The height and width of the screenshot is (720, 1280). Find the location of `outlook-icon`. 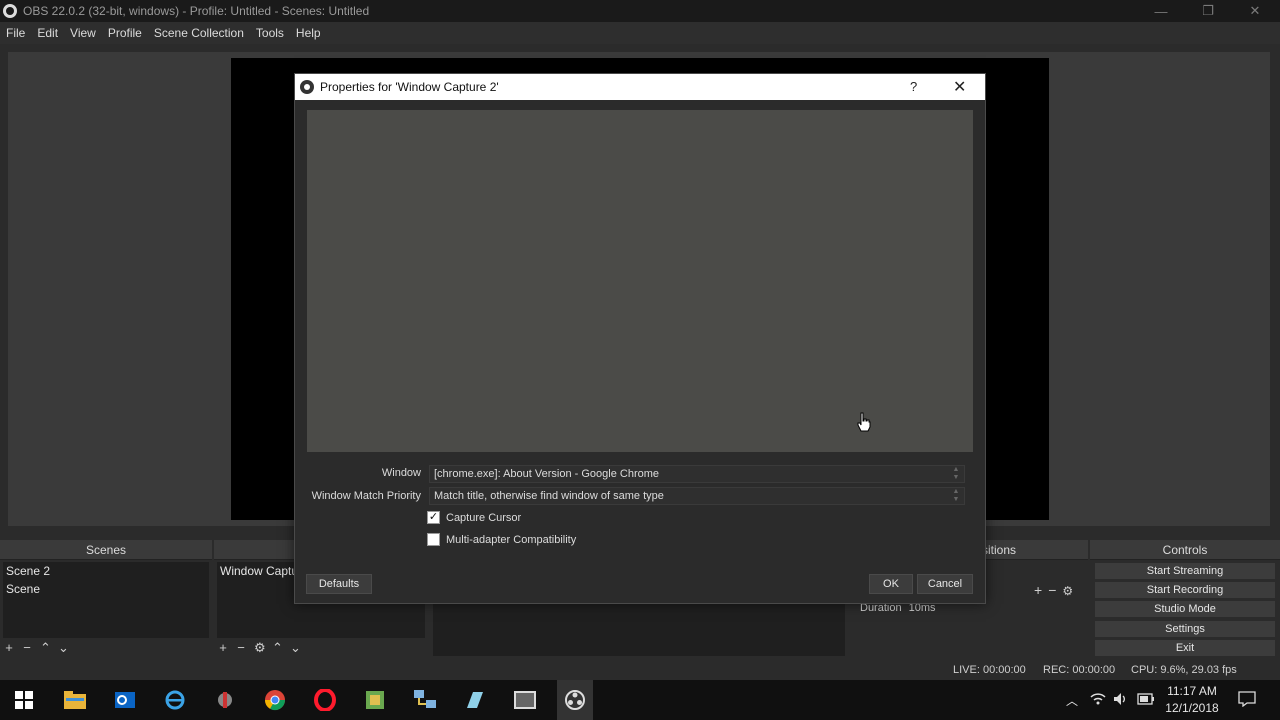

outlook-icon is located at coordinates (125, 700).